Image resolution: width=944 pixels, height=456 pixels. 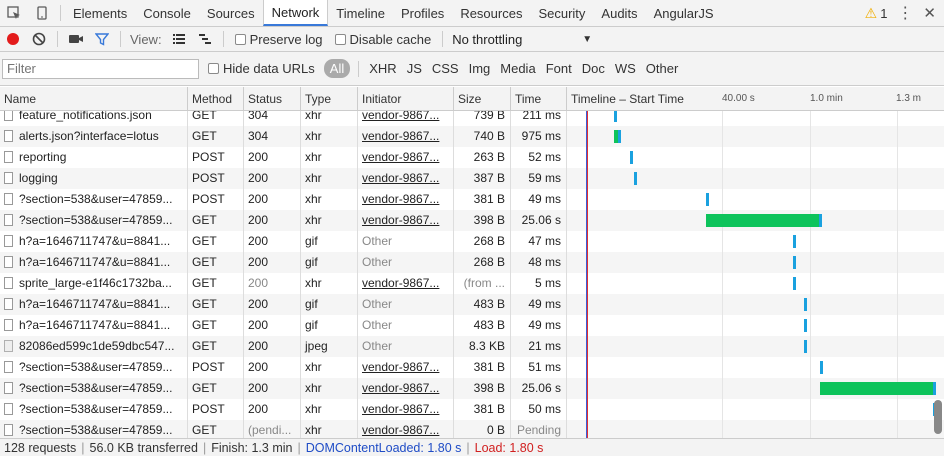 What do you see at coordinates (406, 99) in the screenshot?
I see `column-header-initiator: Initiator` at bounding box center [406, 99].